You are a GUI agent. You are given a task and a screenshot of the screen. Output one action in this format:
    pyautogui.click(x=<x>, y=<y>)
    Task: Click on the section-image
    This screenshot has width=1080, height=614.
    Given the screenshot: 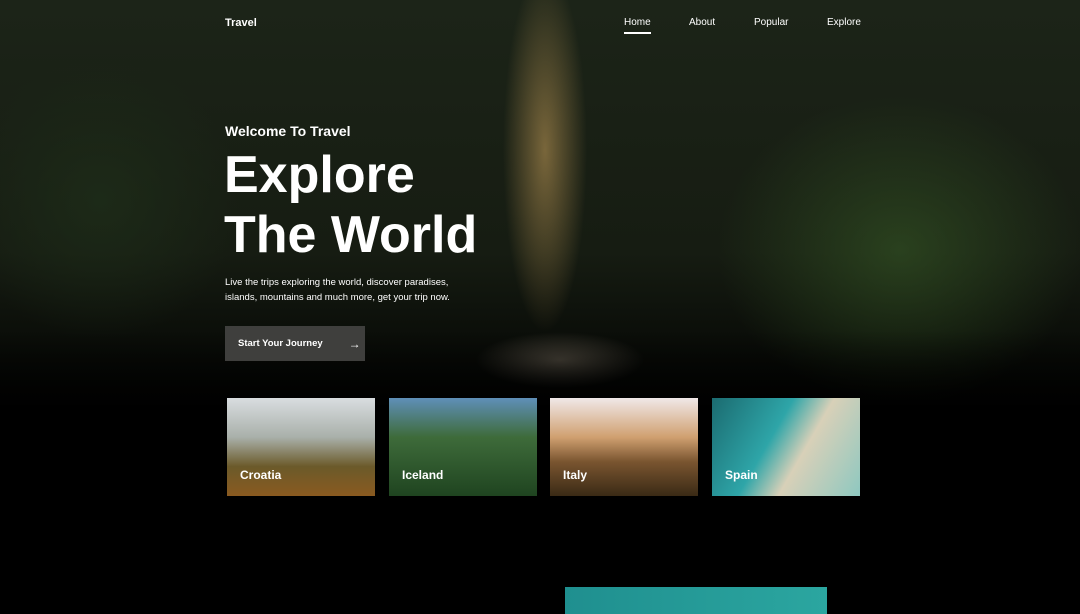 What is the action you would take?
    pyautogui.click(x=696, y=600)
    